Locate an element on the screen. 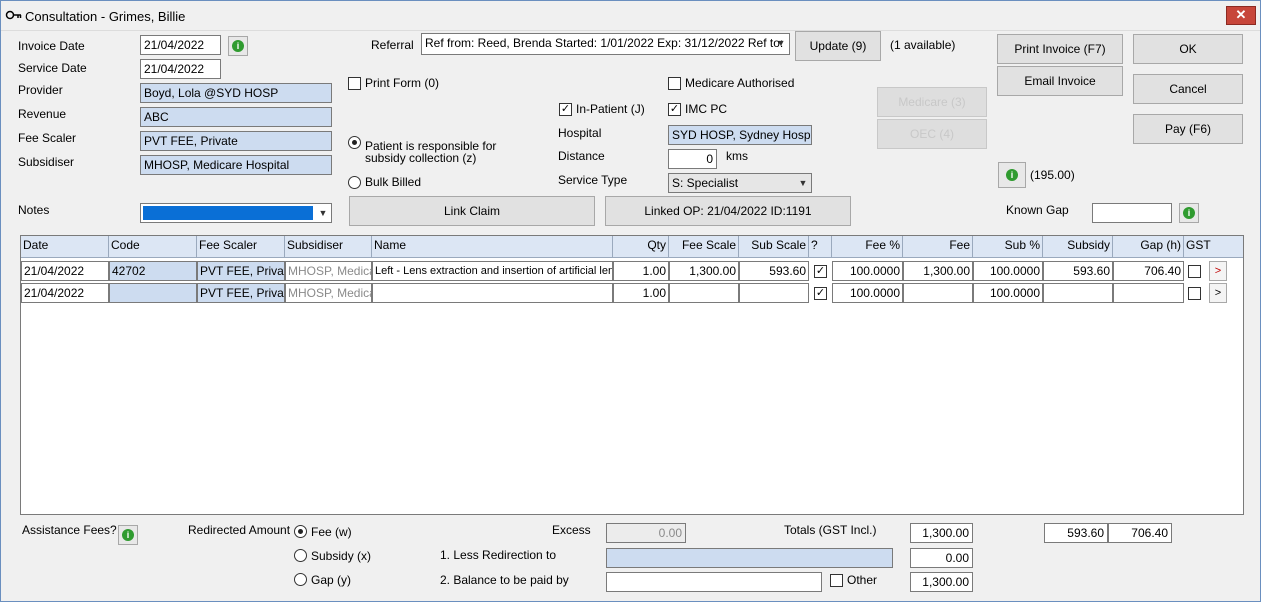  invoice-date-field: 21/04/2022 is located at coordinates (180, 45).